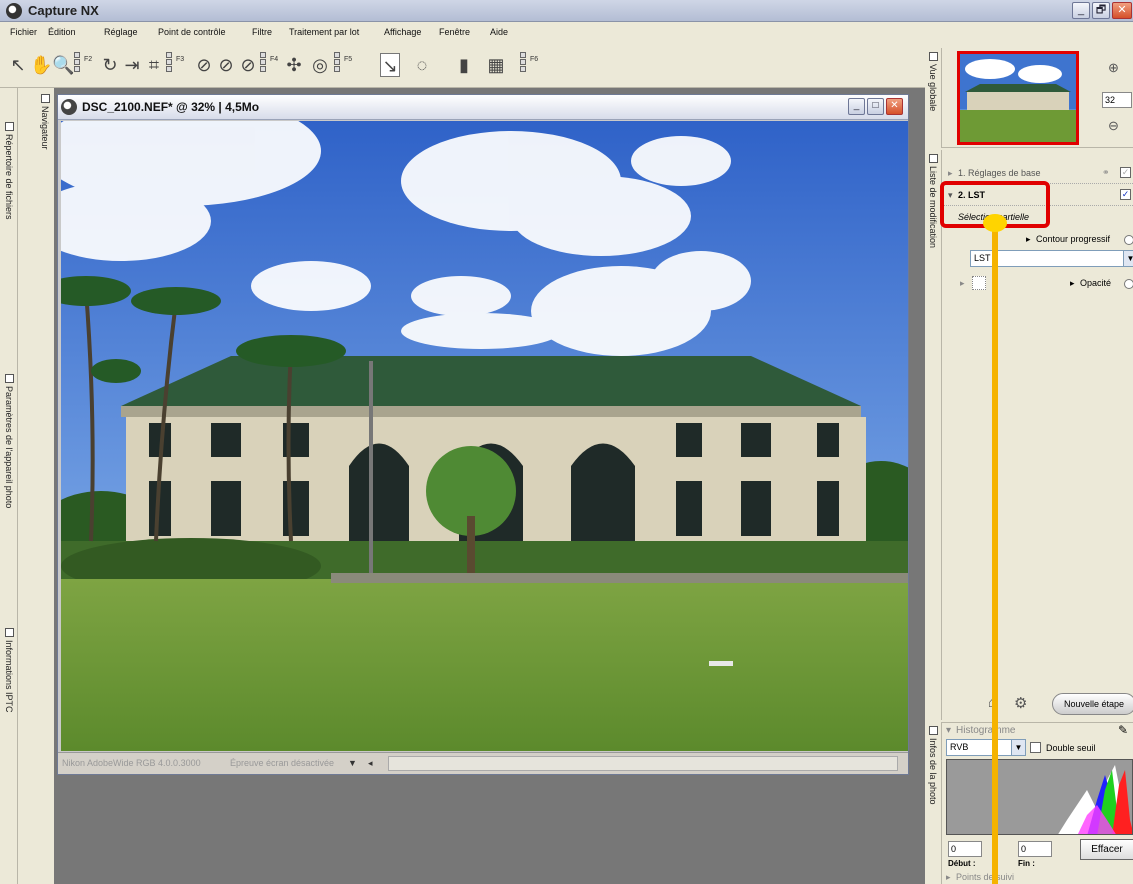  Describe the element at coordinates (192, 32) in the screenshot. I see `menu-point-de-controle: Point de contrôle` at that location.